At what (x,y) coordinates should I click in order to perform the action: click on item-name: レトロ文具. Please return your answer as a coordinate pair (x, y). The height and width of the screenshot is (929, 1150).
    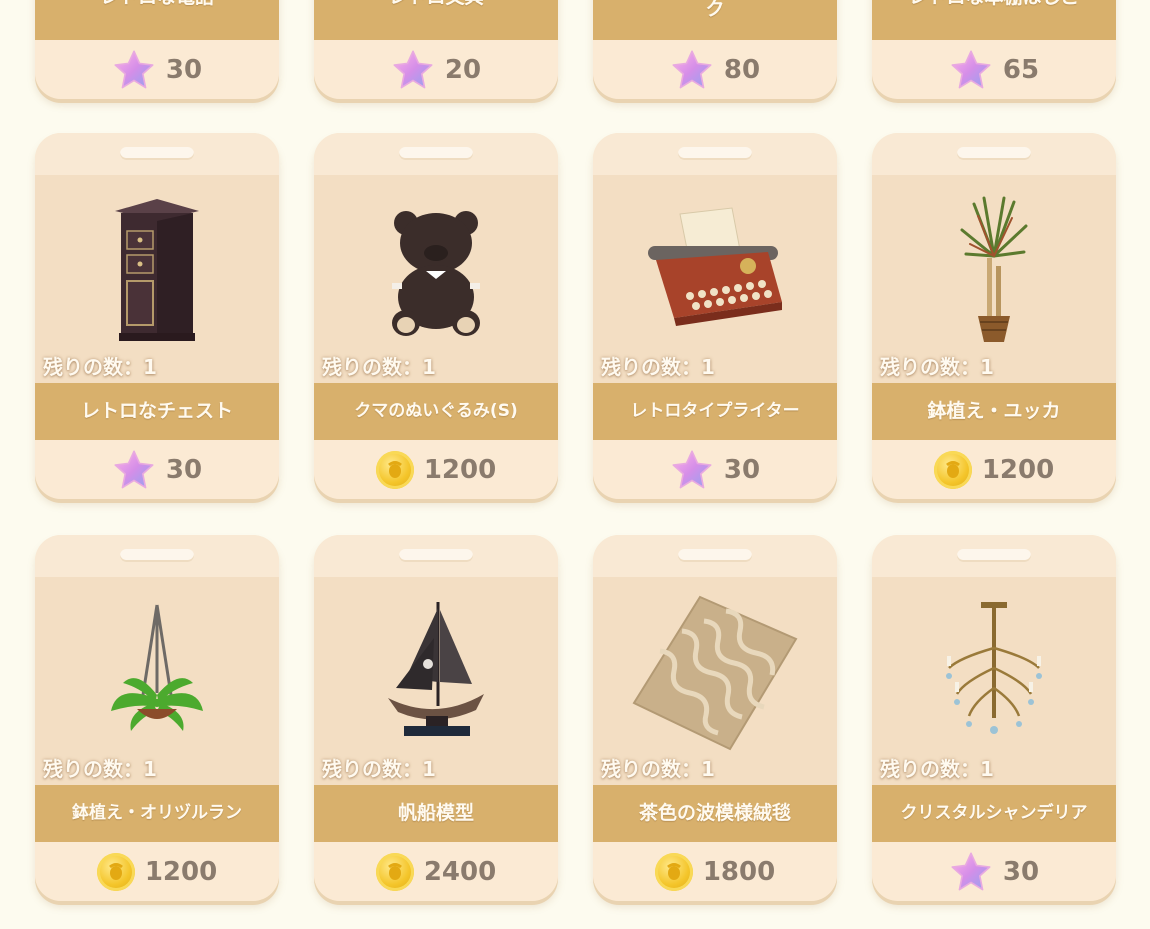
    Looking at the image, I should click on (435, 4).